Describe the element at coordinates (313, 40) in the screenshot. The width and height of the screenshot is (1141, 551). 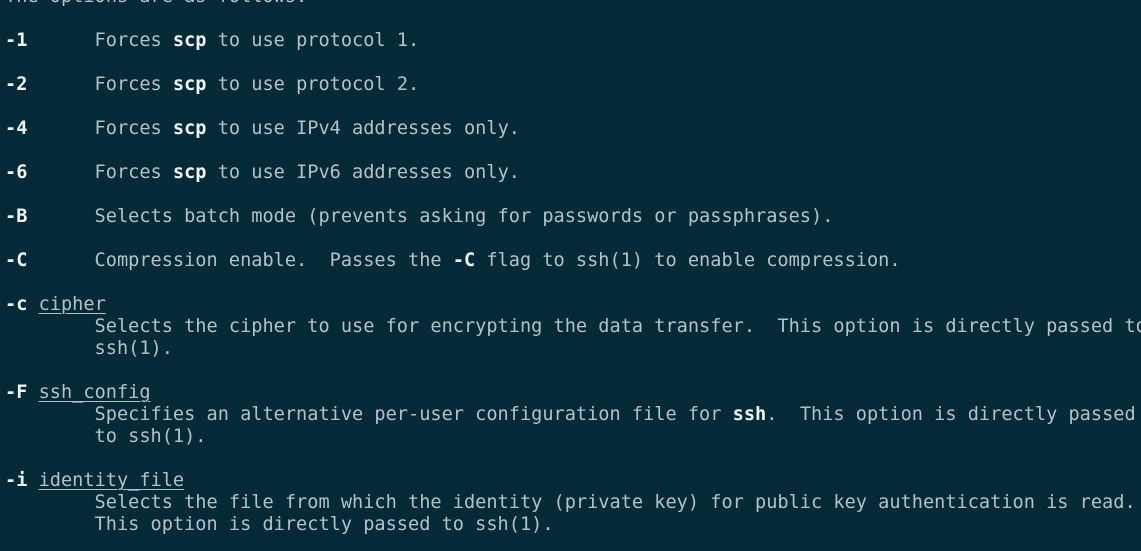
I see `plain-text: to use protocol 1.` at that location.